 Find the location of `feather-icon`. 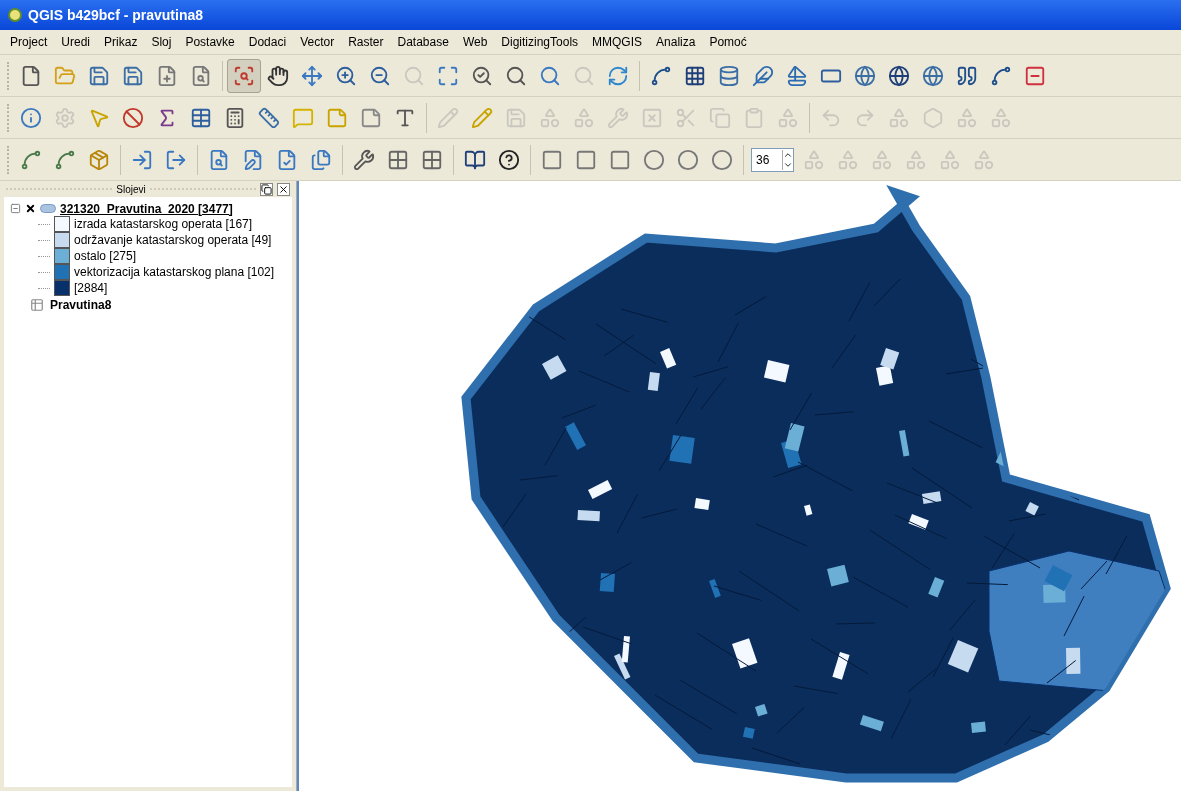

feather-icon is located at coordinates (763, 75).